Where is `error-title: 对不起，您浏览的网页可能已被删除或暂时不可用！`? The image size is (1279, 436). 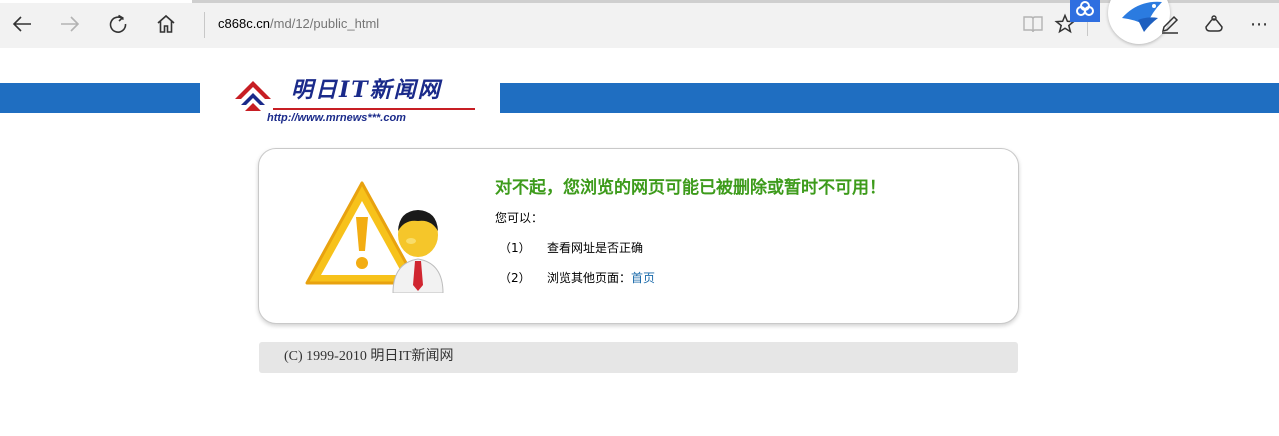
error-title: 对不起，您浏览的网页可能已被删除或暂时不可用！ is located at coordinates (690, 188).